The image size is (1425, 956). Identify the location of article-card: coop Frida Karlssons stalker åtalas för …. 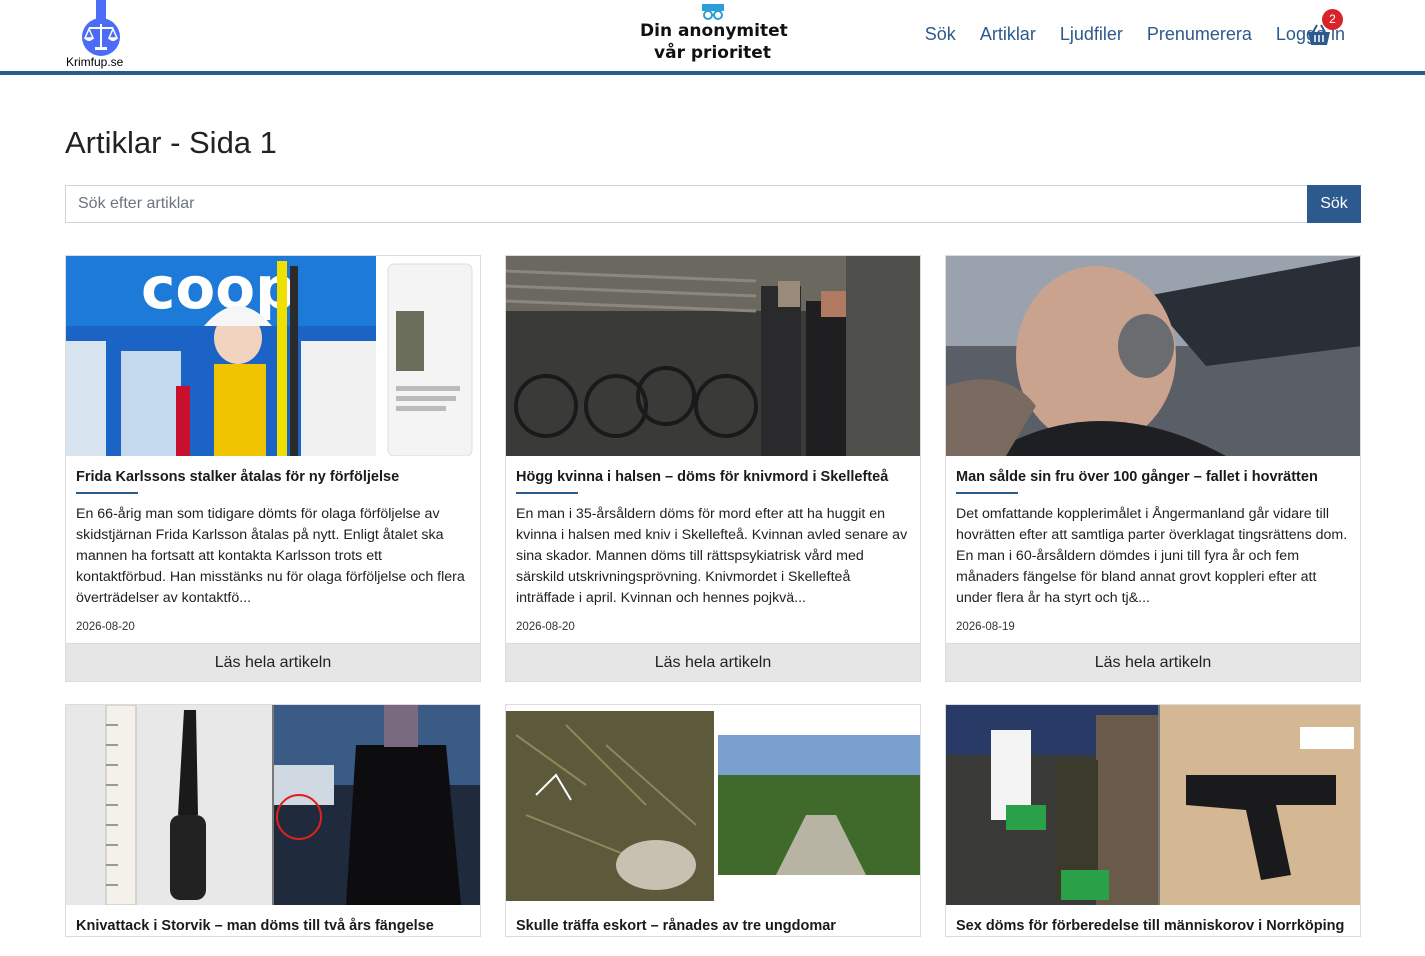
(273, 468).